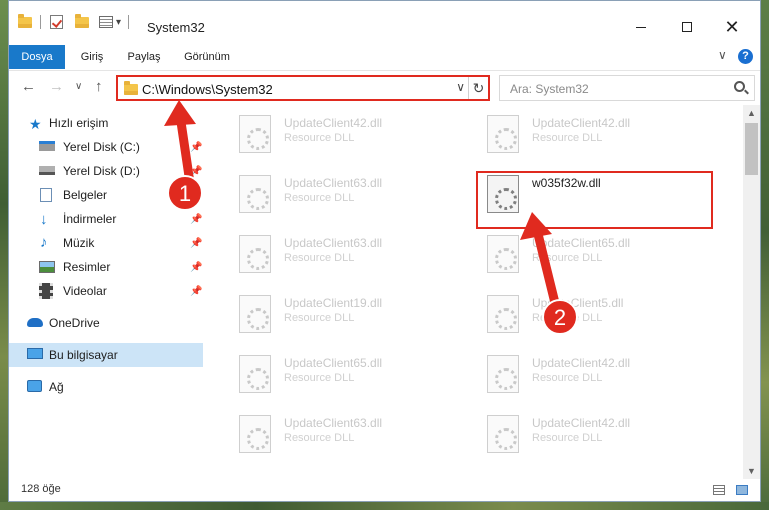  I want to click on file-name: UpdateClient5.dll, so click(578, 303).